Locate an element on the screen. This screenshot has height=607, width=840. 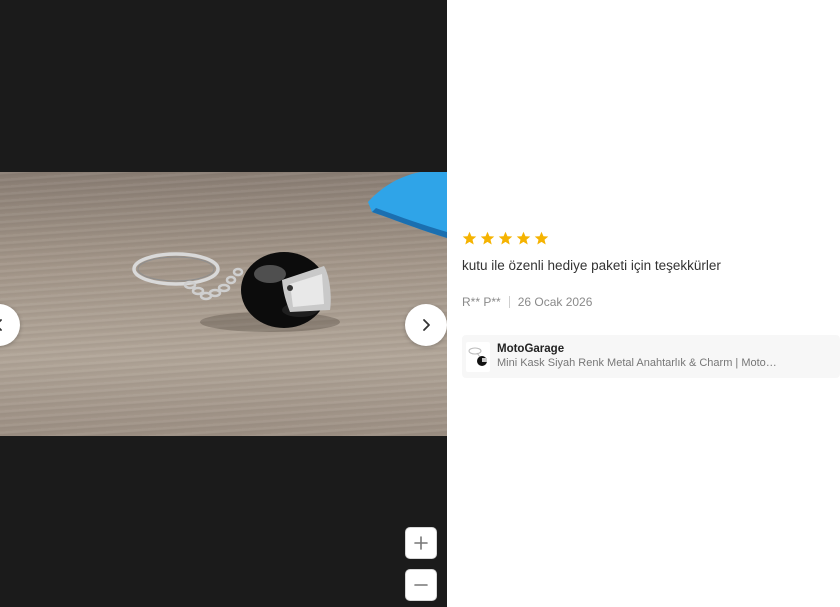
review-author: R** P** is located at coordinates (481, 302).